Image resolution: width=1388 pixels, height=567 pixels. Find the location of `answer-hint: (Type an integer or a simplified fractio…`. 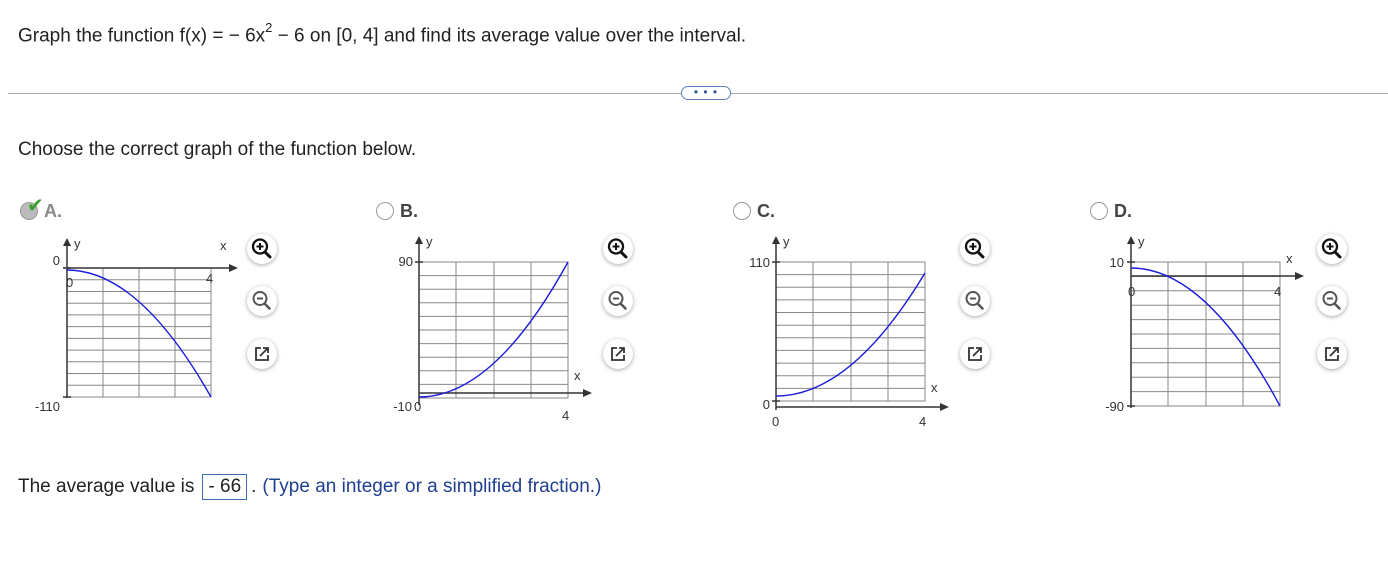

answer-hint: (Type an integer or a simplified fractio… is located at coordinates (432, 486).